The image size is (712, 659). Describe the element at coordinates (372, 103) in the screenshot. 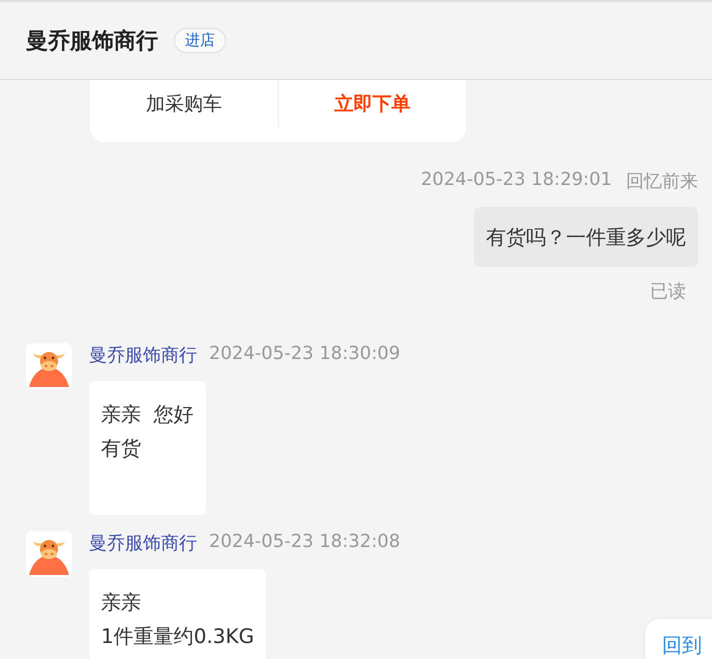

I see `order-now-button: 立即下单` at that location.